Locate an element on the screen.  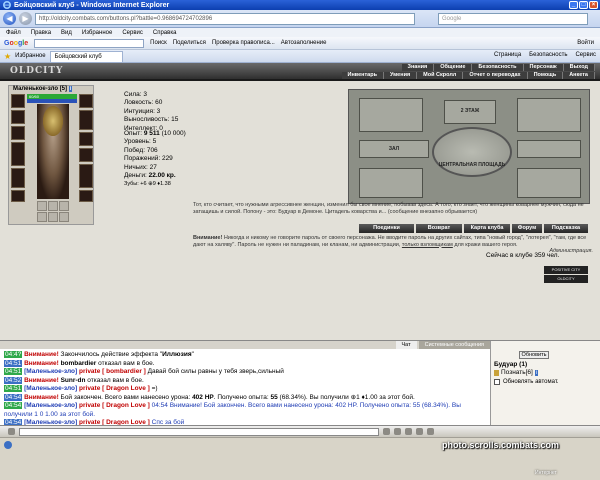
tab-system-messages: Системные сообщения is located at coordinates (454, 345).